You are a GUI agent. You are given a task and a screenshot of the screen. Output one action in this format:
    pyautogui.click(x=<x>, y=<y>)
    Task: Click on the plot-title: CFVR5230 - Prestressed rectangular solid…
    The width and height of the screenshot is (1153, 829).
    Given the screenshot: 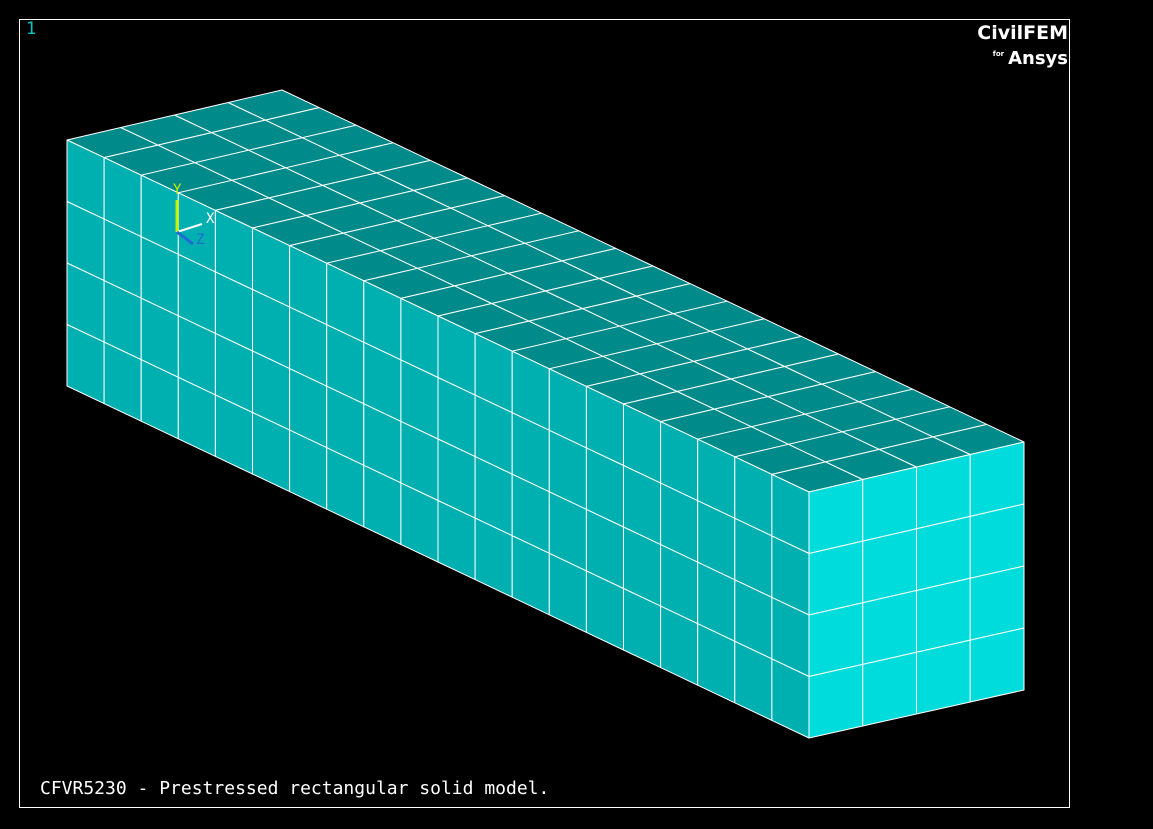 What is the action you would take?
    pyautogui.click(x=295, y=788)
    